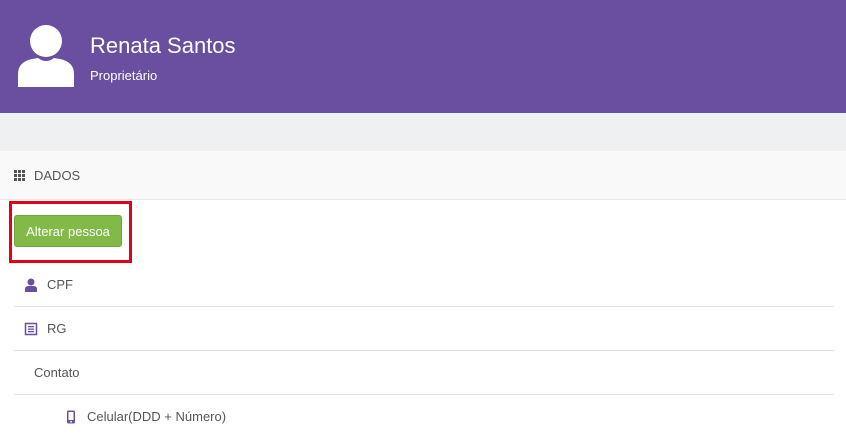 Image resolution: width=846 pixels, height=438 pixels. I want to click on user-role: Proprietário, so click(124, 75).